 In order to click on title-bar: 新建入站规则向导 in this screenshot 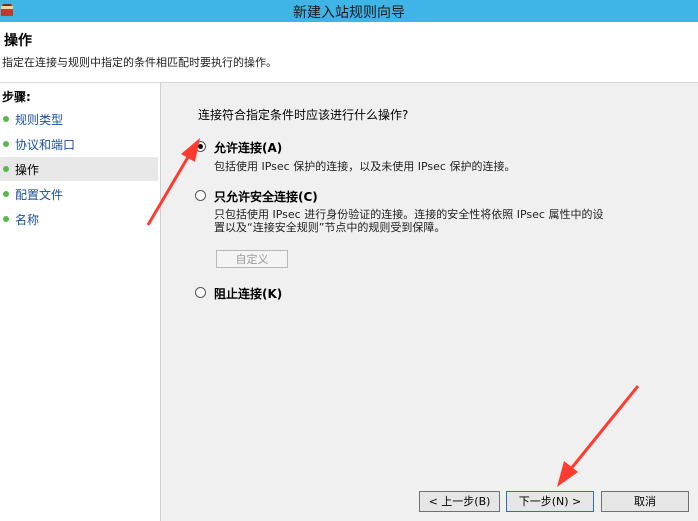, I will do `click(349, 11)`.